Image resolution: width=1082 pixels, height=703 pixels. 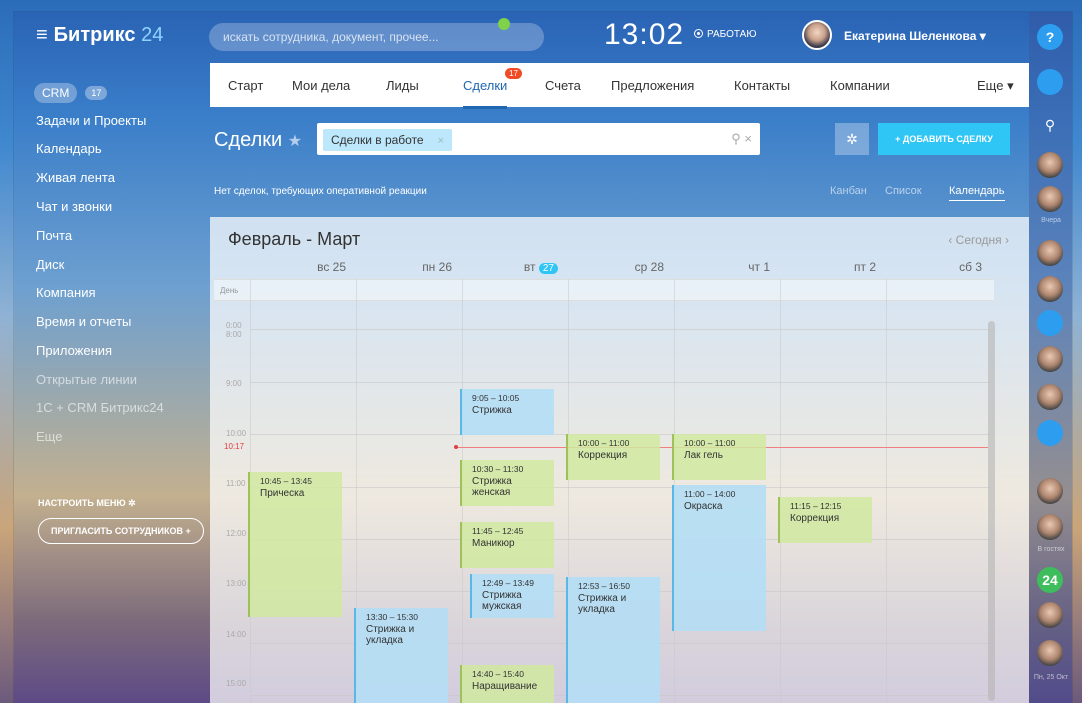 I want to click on hour-line, so click(x=620, y=329).